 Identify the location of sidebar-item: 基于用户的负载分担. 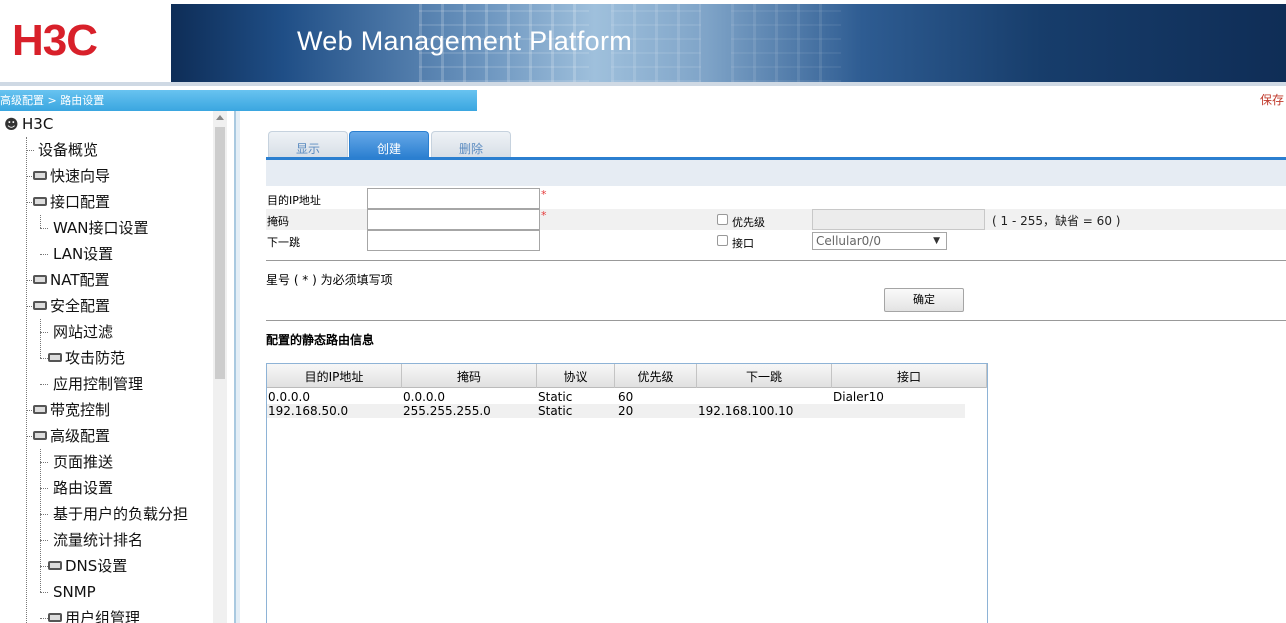
(120, 514).